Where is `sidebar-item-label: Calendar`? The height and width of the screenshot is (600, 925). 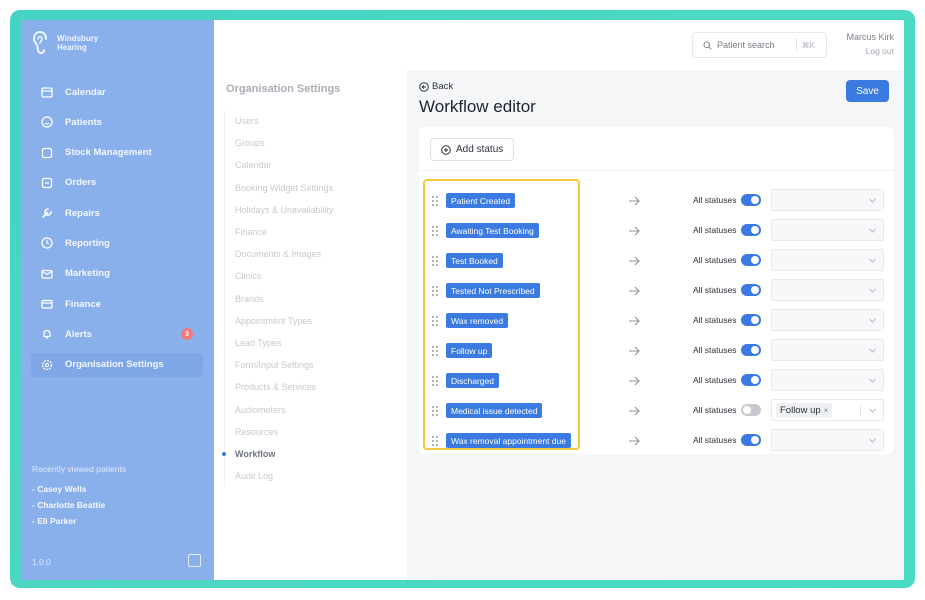 sidebar-item-label: Calendar is located at coordinates (85, 92).